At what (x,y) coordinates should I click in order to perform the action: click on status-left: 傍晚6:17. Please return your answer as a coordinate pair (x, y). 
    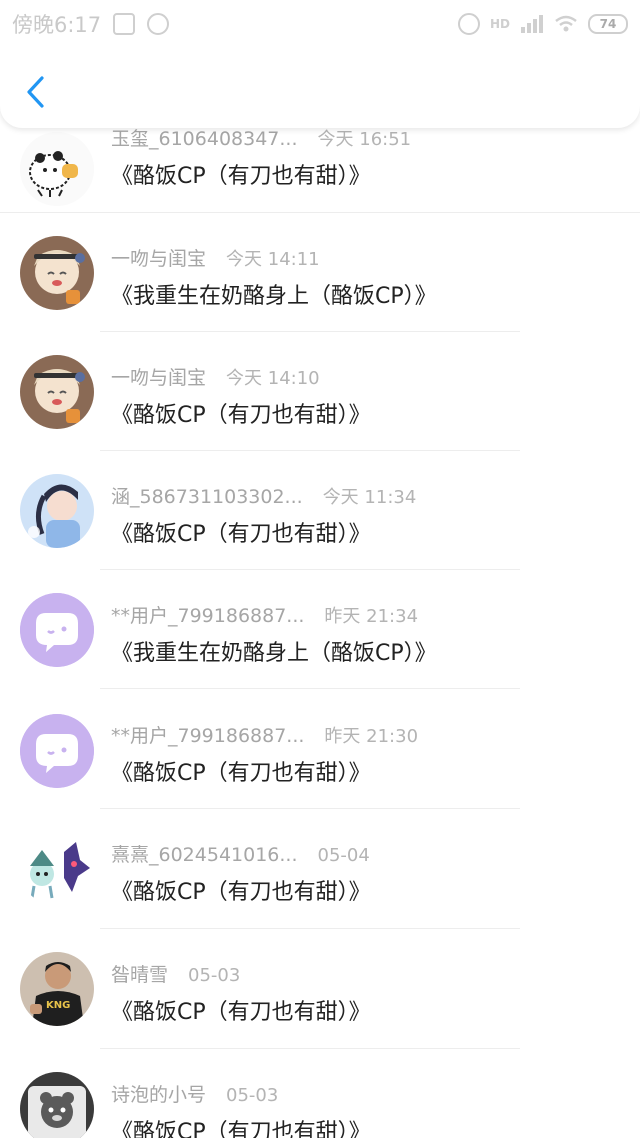
    Looking at the image, I should click on (91, 24).